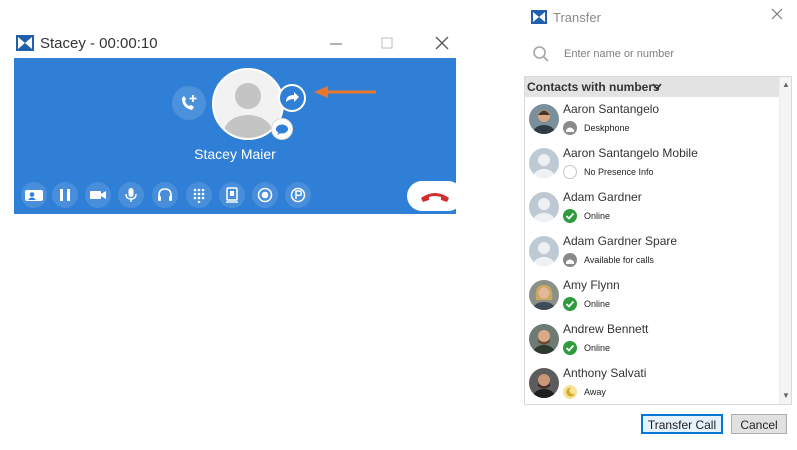 This screenshot has height=450, width=797. I want to click on transfer-arrow-icon, so click(292, 97).